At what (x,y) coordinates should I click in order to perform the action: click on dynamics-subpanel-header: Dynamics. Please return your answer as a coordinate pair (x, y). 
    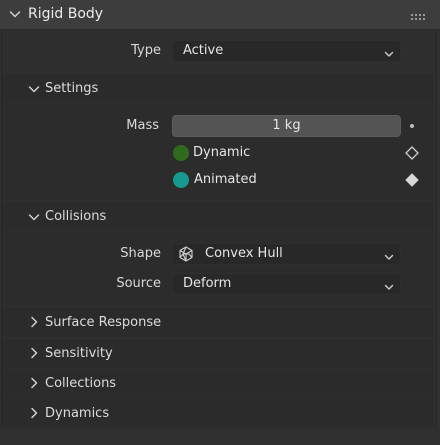
    Looking at the image, I should click on (218, 413).